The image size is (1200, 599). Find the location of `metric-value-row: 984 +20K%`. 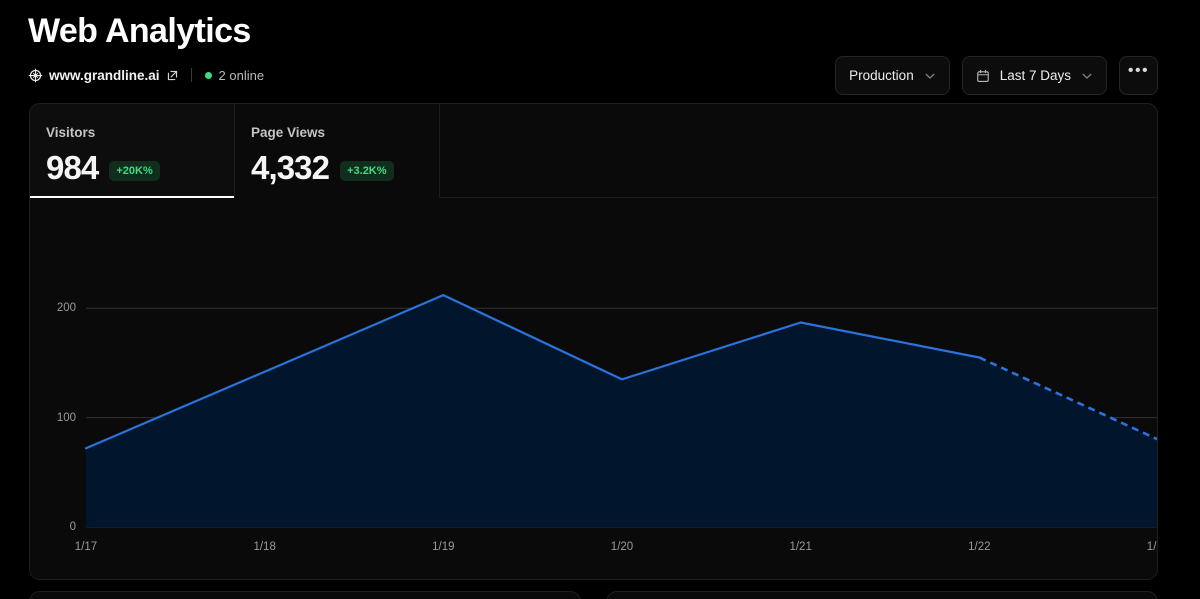

metric-value-row: 984 +20K% is located at coordinates (140, 168).